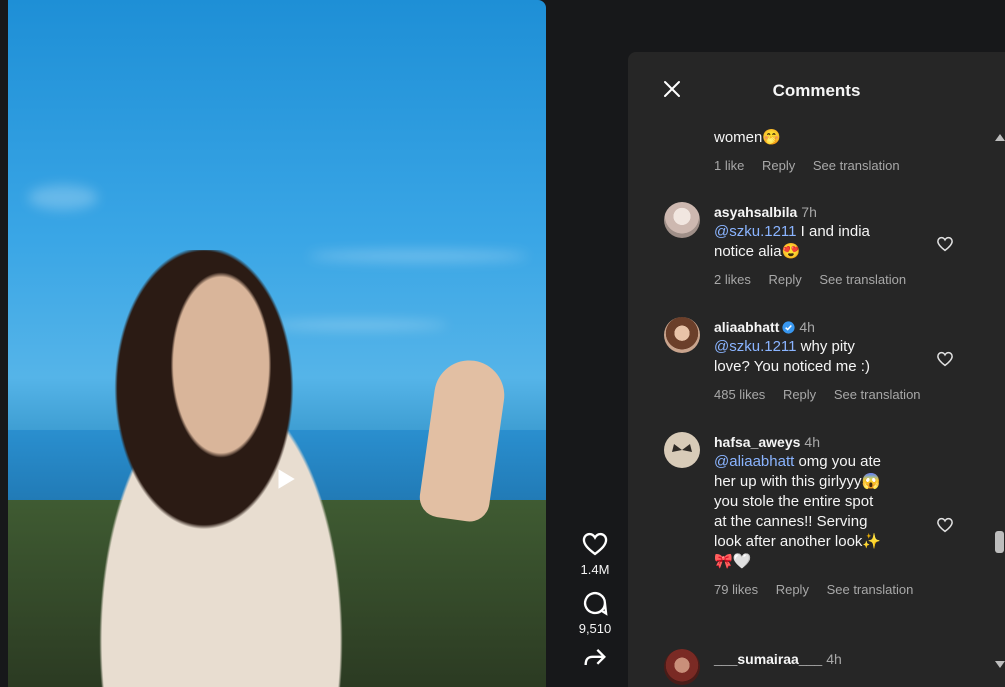 This screenshot has height=687, width=1005. I want to click on comment-header: hafsa_aweys 4h, so click(849, 442).